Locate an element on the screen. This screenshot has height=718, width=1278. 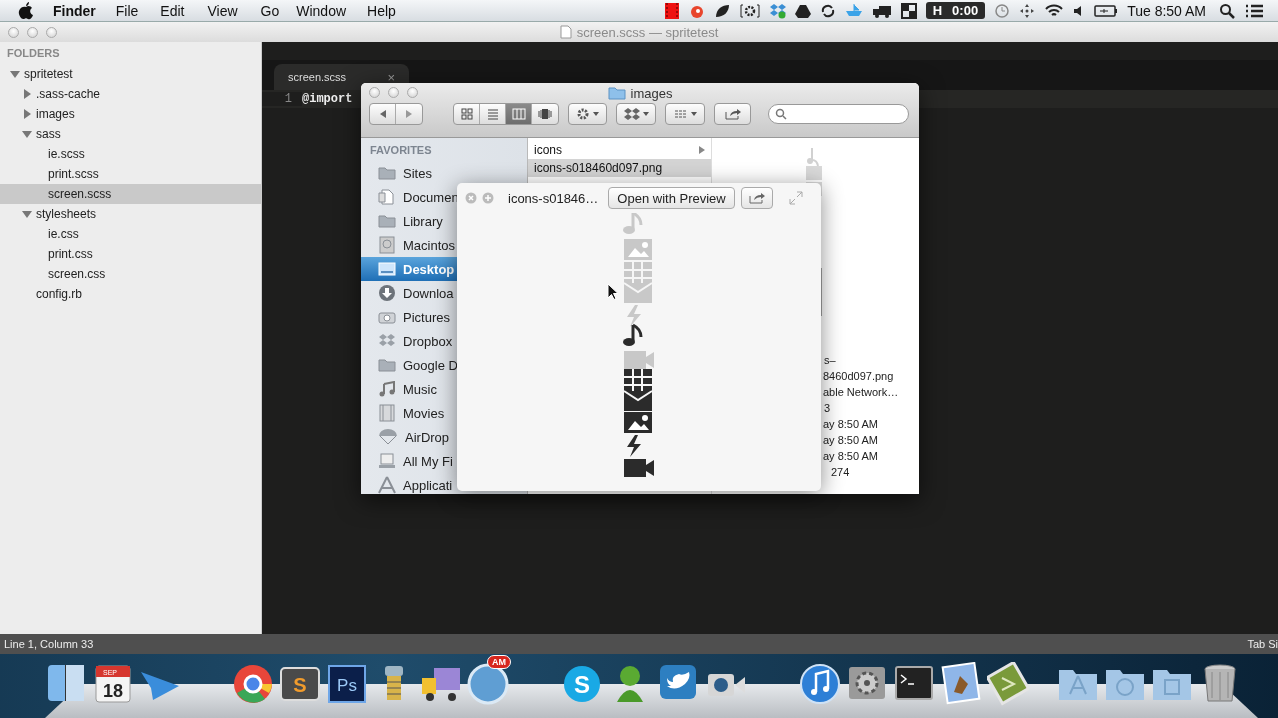
file-tree-item: screen.scss is located at coordinates (130, 194).